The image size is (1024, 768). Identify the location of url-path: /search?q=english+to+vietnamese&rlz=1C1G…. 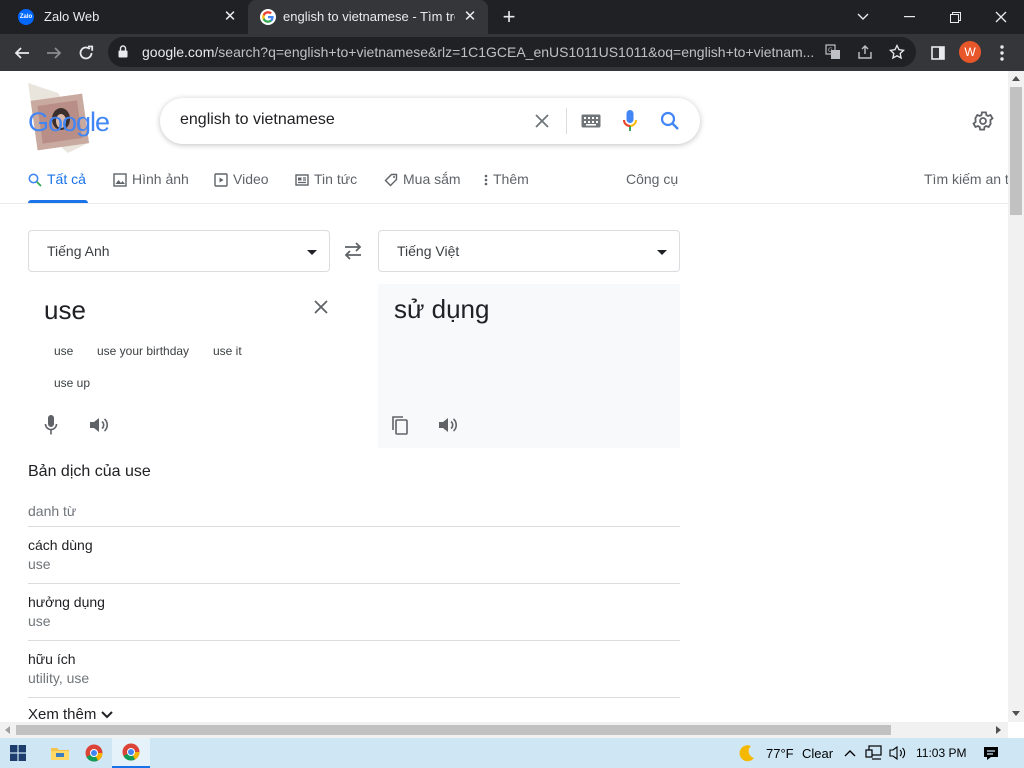
(514, 52).